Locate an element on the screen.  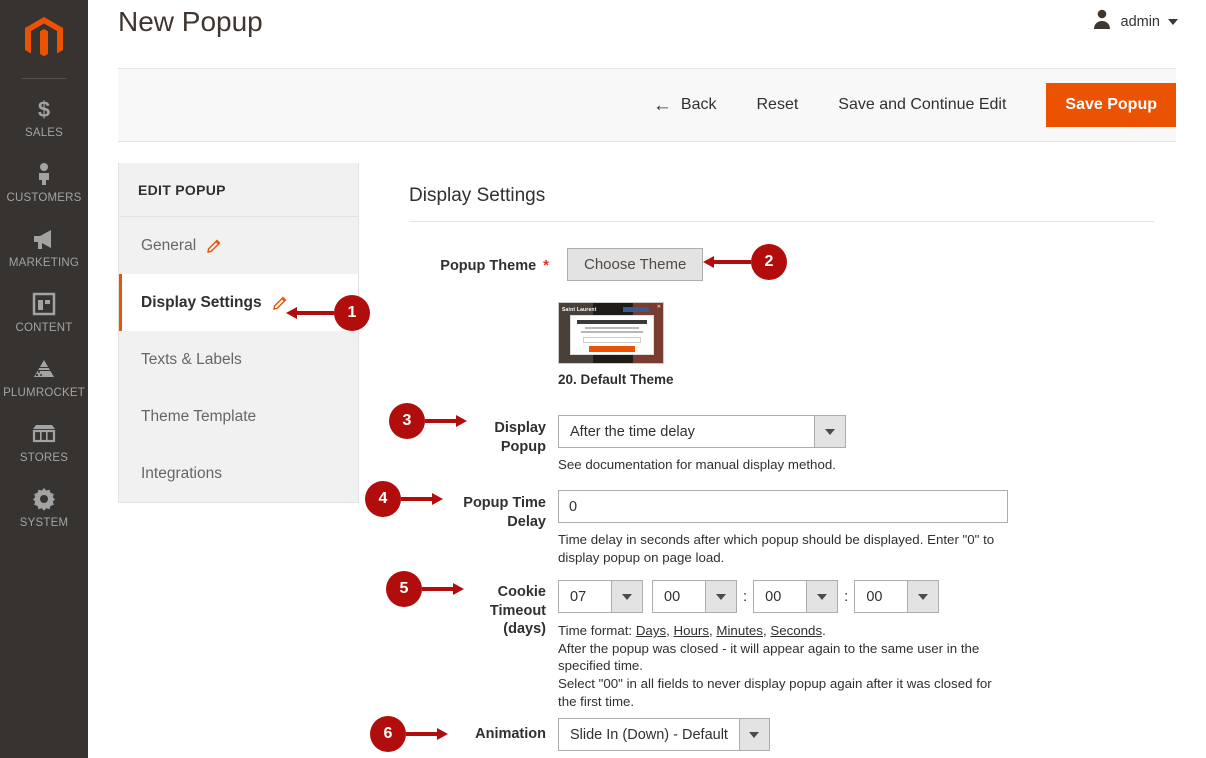
callout-3: 3 is located at coordinates (428, 421).